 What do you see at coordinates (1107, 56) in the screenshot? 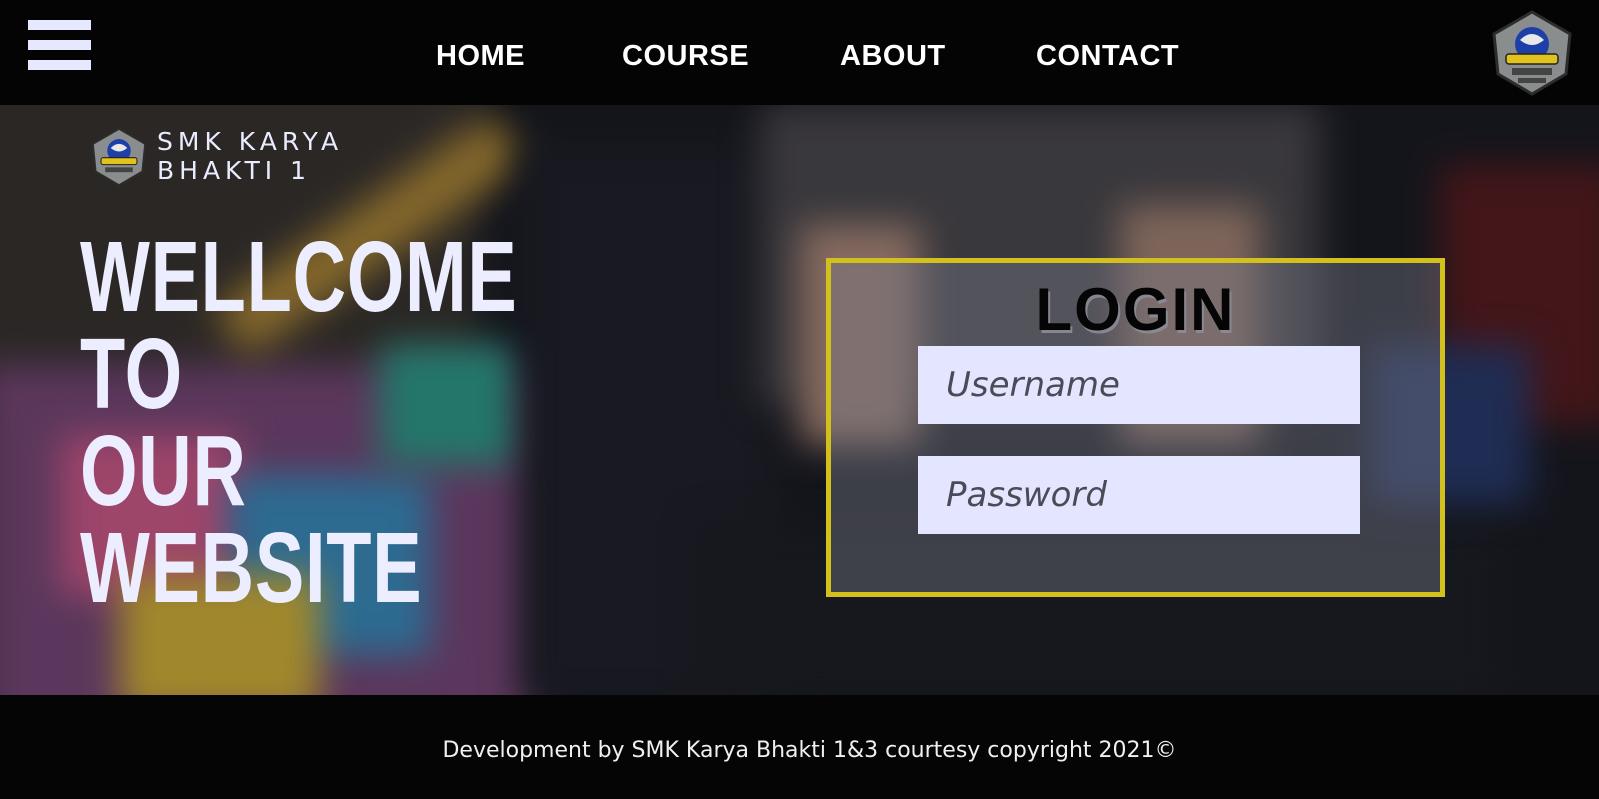
I see `nav-contact-link: CONTACT` at bounding box center [1107, 56].